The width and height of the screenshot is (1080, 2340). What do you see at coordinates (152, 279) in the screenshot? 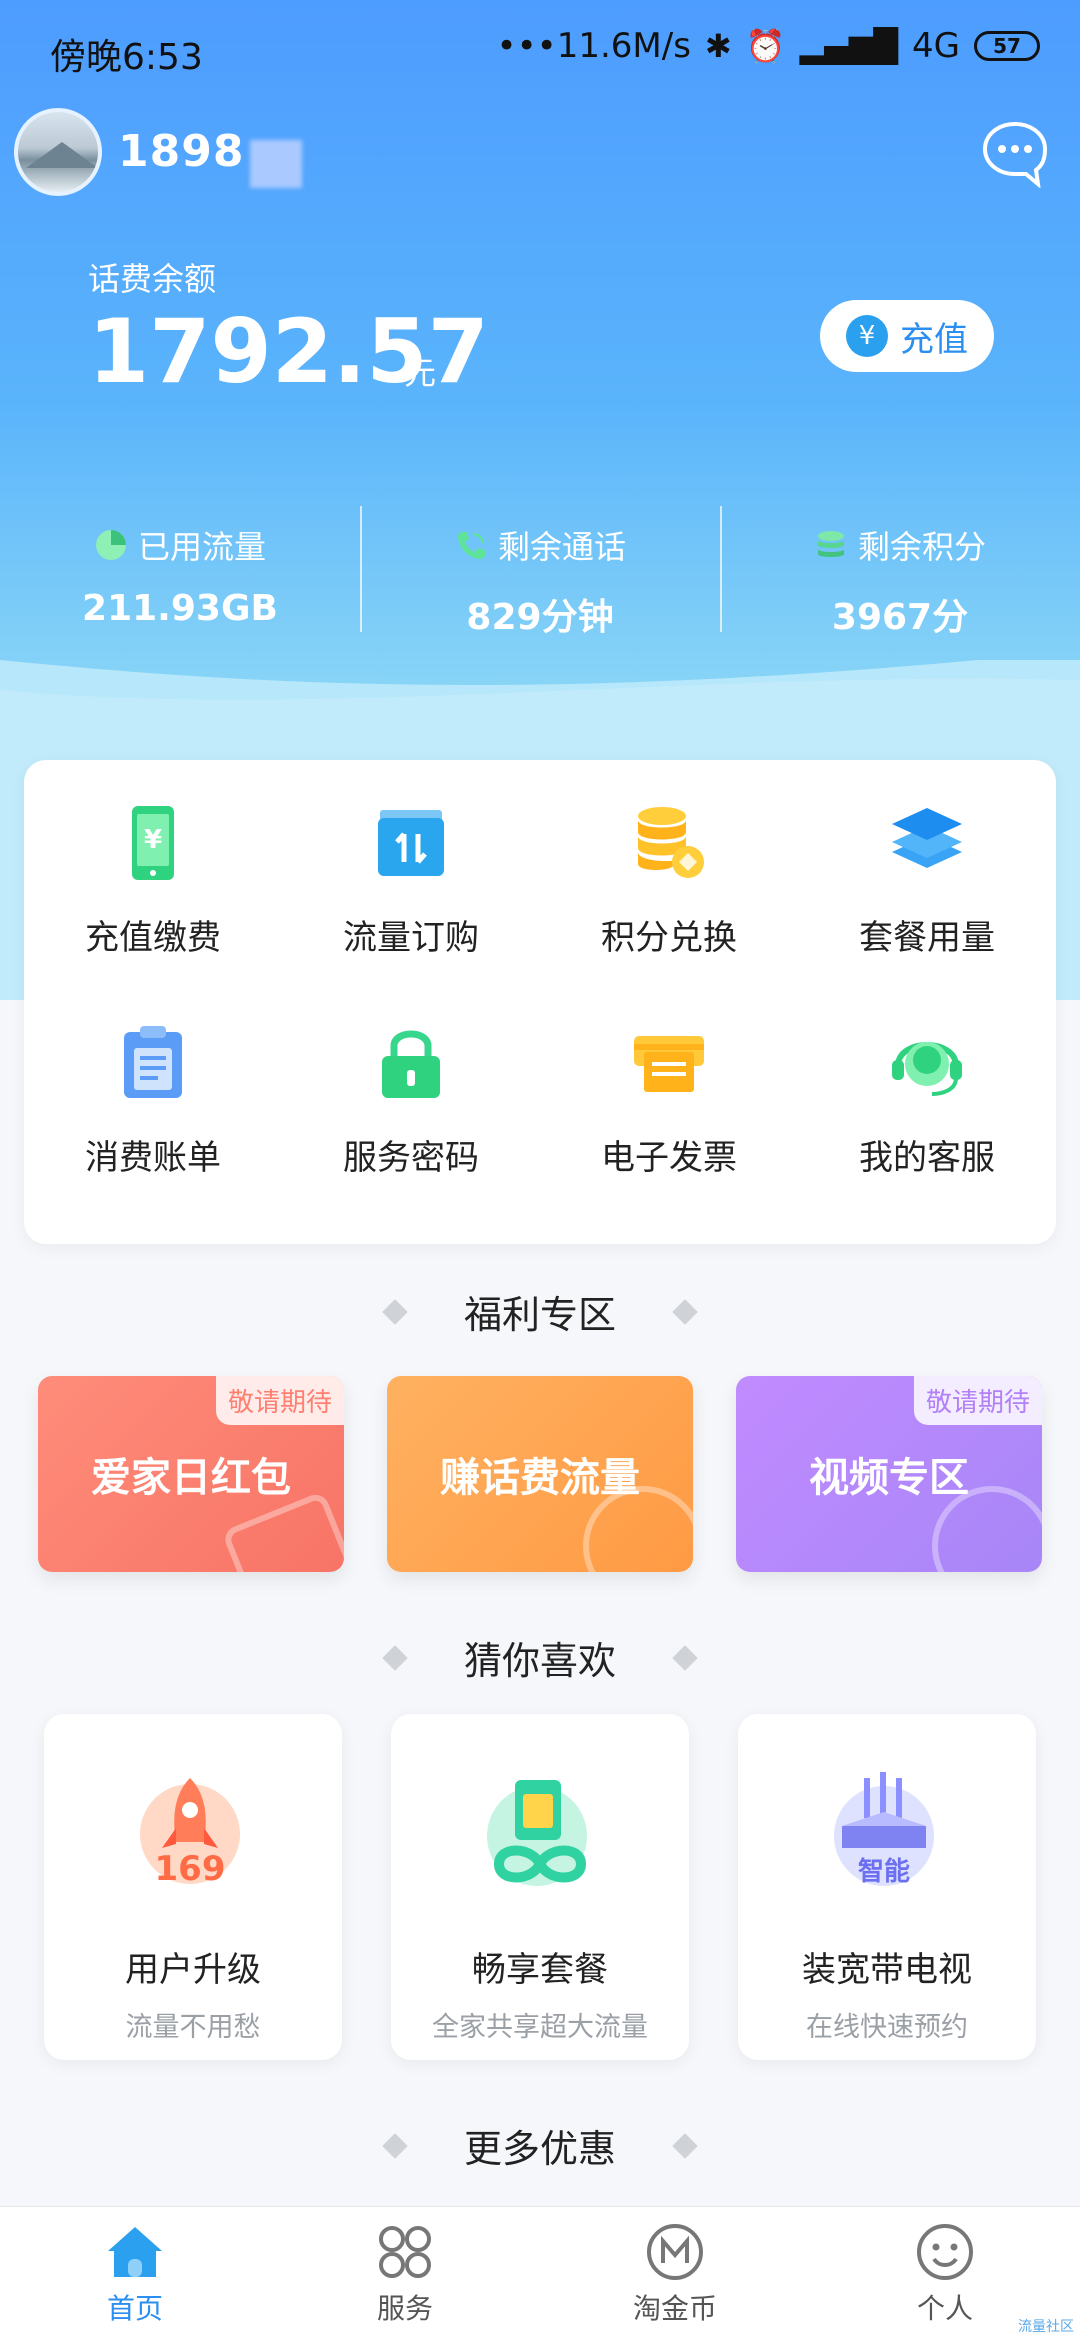
I see `balance-label: 话费余额` at bounding box center [152, 279].